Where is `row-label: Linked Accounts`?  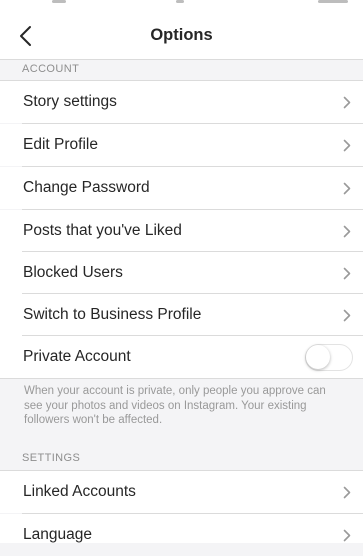 row-label: Linked Accounts is located at coordinates (79, 491).